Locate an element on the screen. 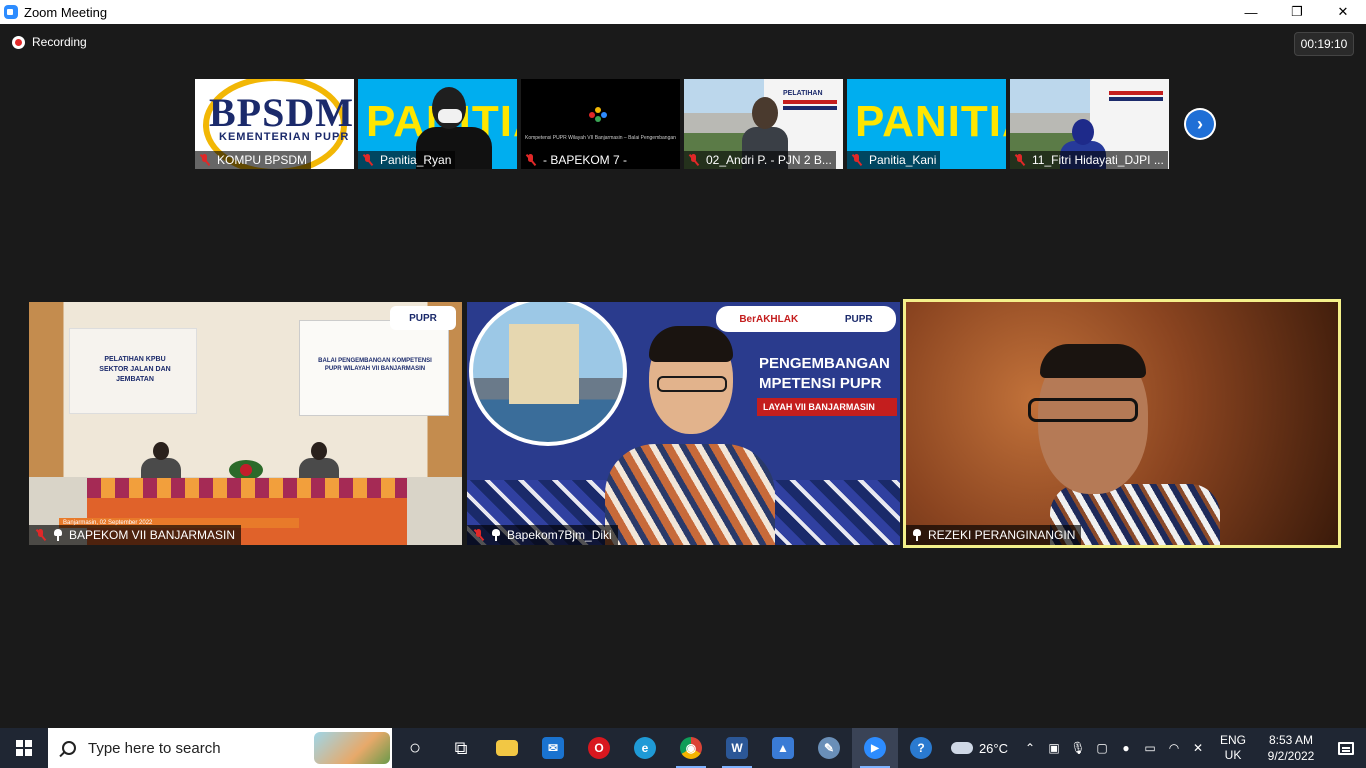 Image resolution: width=1366 pixels, height=768 pixels. event-banner: PELATIHAN KPBU SEKTOR JALAN DAN JEMBATAN is located at coordinates (133, 371).